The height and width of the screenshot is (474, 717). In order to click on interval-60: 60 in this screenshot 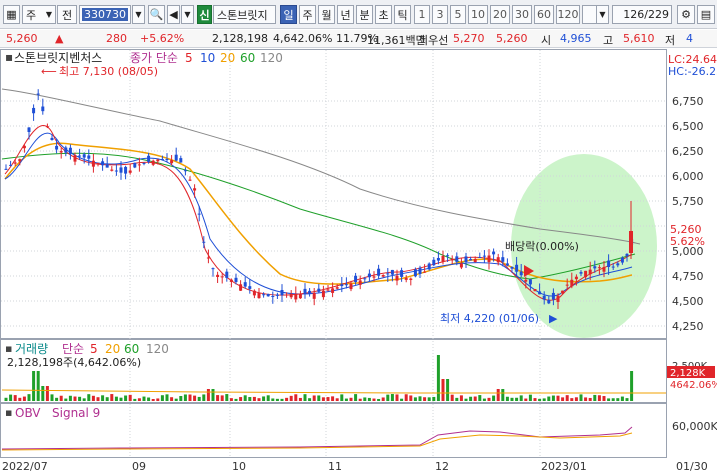, I will do `click(544, 14)`.